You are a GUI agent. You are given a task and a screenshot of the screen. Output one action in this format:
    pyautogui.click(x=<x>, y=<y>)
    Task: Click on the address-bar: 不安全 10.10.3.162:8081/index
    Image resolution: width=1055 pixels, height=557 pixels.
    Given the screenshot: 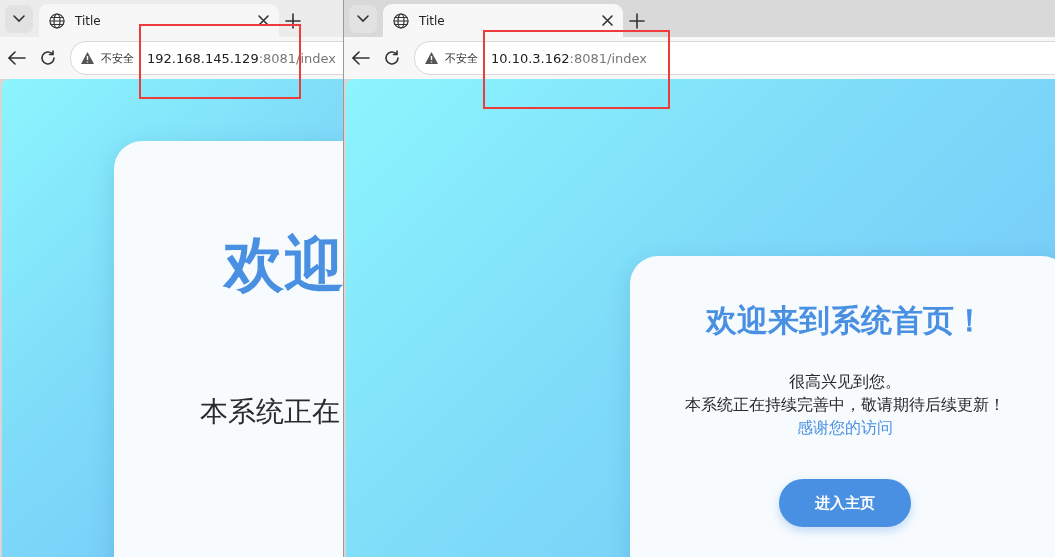 What is the action you would take?
    pyautogui.click(x=734, y=58)
    